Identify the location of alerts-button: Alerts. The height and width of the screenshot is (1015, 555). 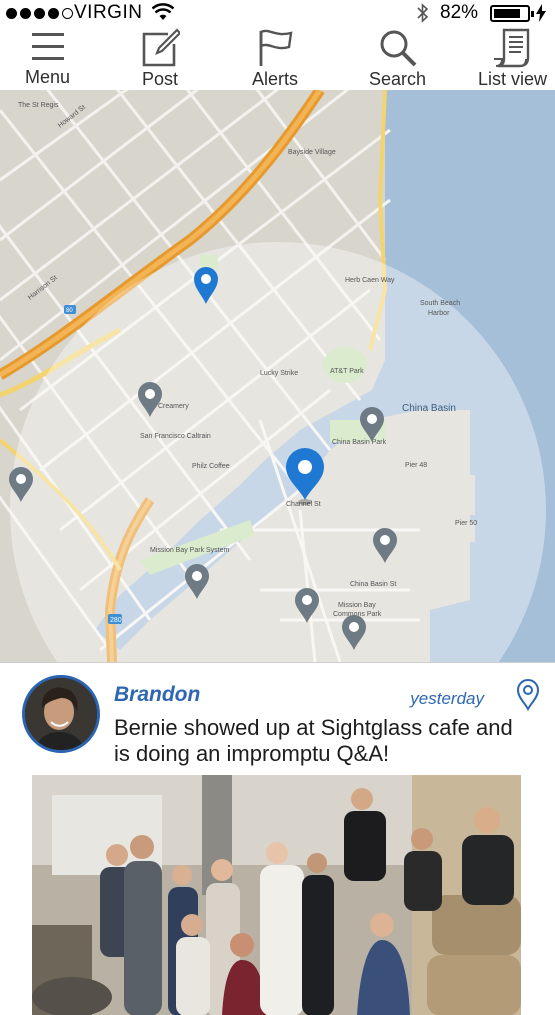
(275, 58).